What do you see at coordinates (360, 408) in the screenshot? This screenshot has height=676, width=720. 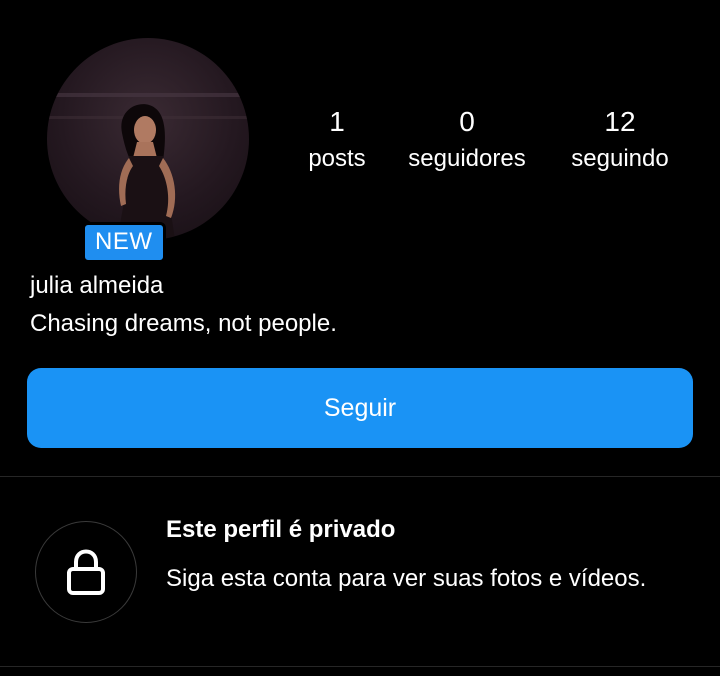 I see `follow-button: Seguir` at bounding box center [360, 408].